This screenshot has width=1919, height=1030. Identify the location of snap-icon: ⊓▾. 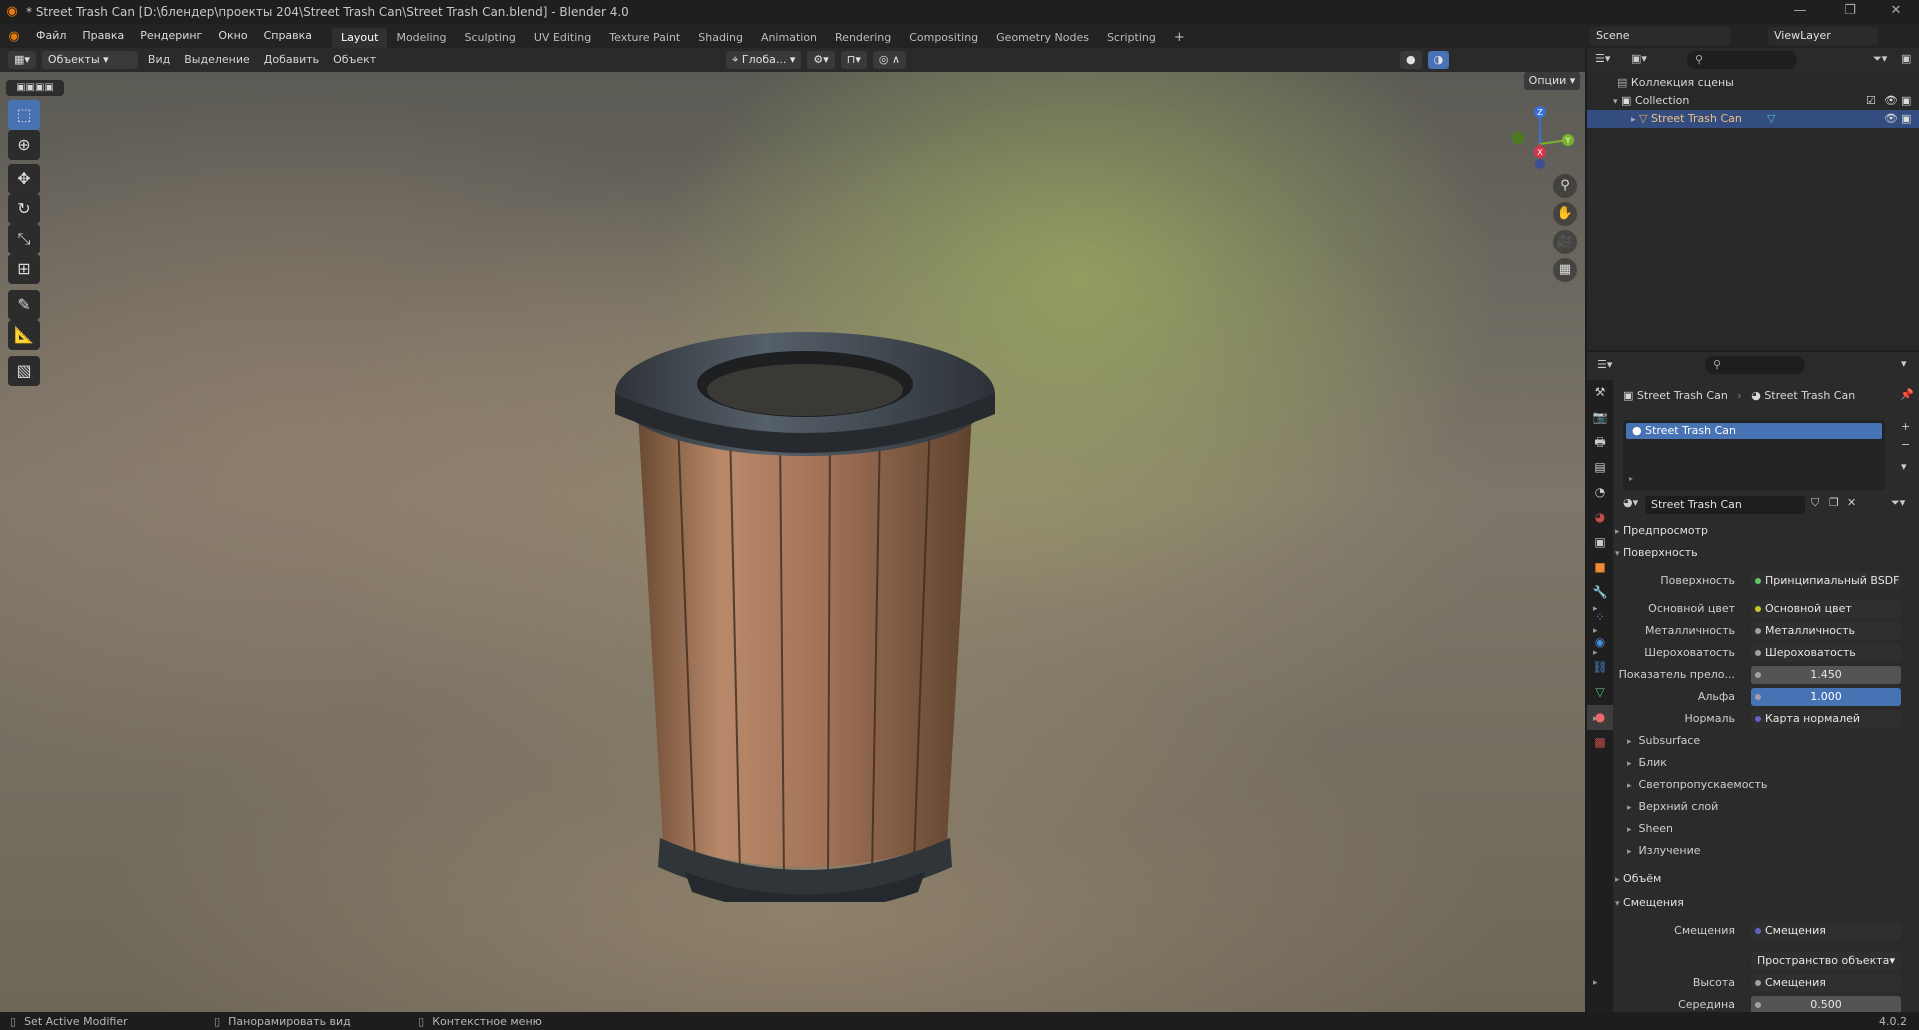
(853, 60).